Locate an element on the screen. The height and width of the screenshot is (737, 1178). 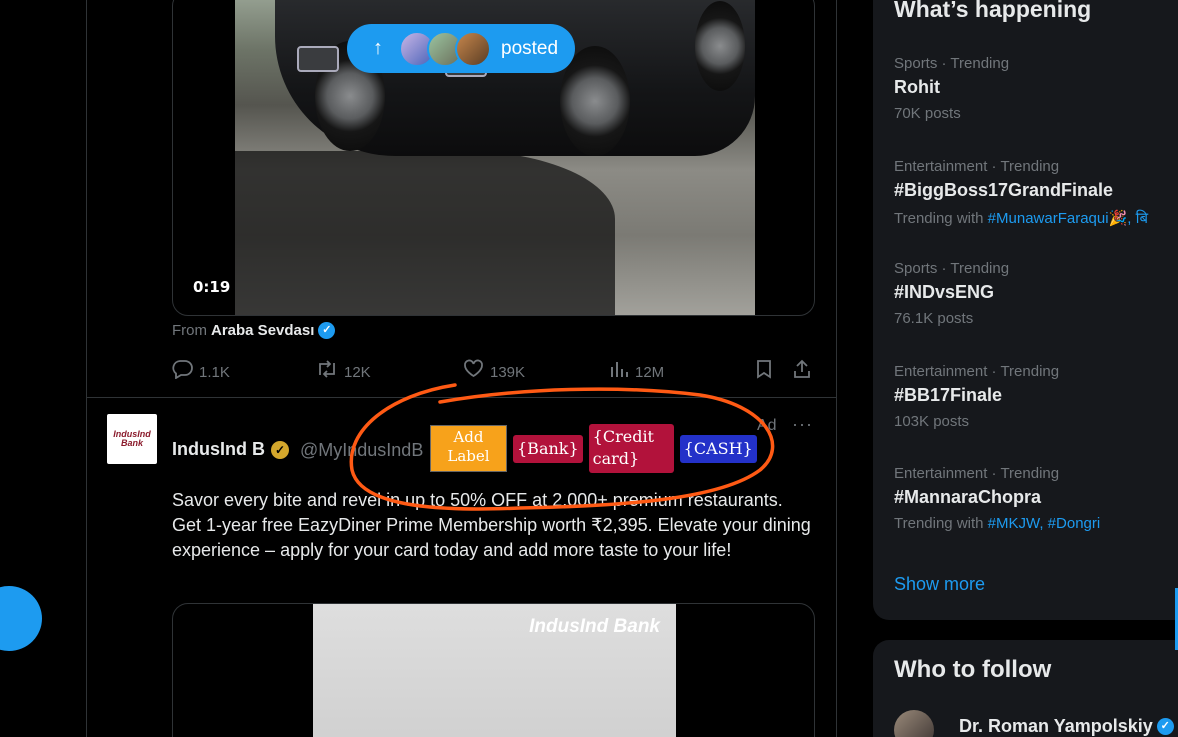
label-credit-card: {Credit card} is located at coordinates (631, 448).